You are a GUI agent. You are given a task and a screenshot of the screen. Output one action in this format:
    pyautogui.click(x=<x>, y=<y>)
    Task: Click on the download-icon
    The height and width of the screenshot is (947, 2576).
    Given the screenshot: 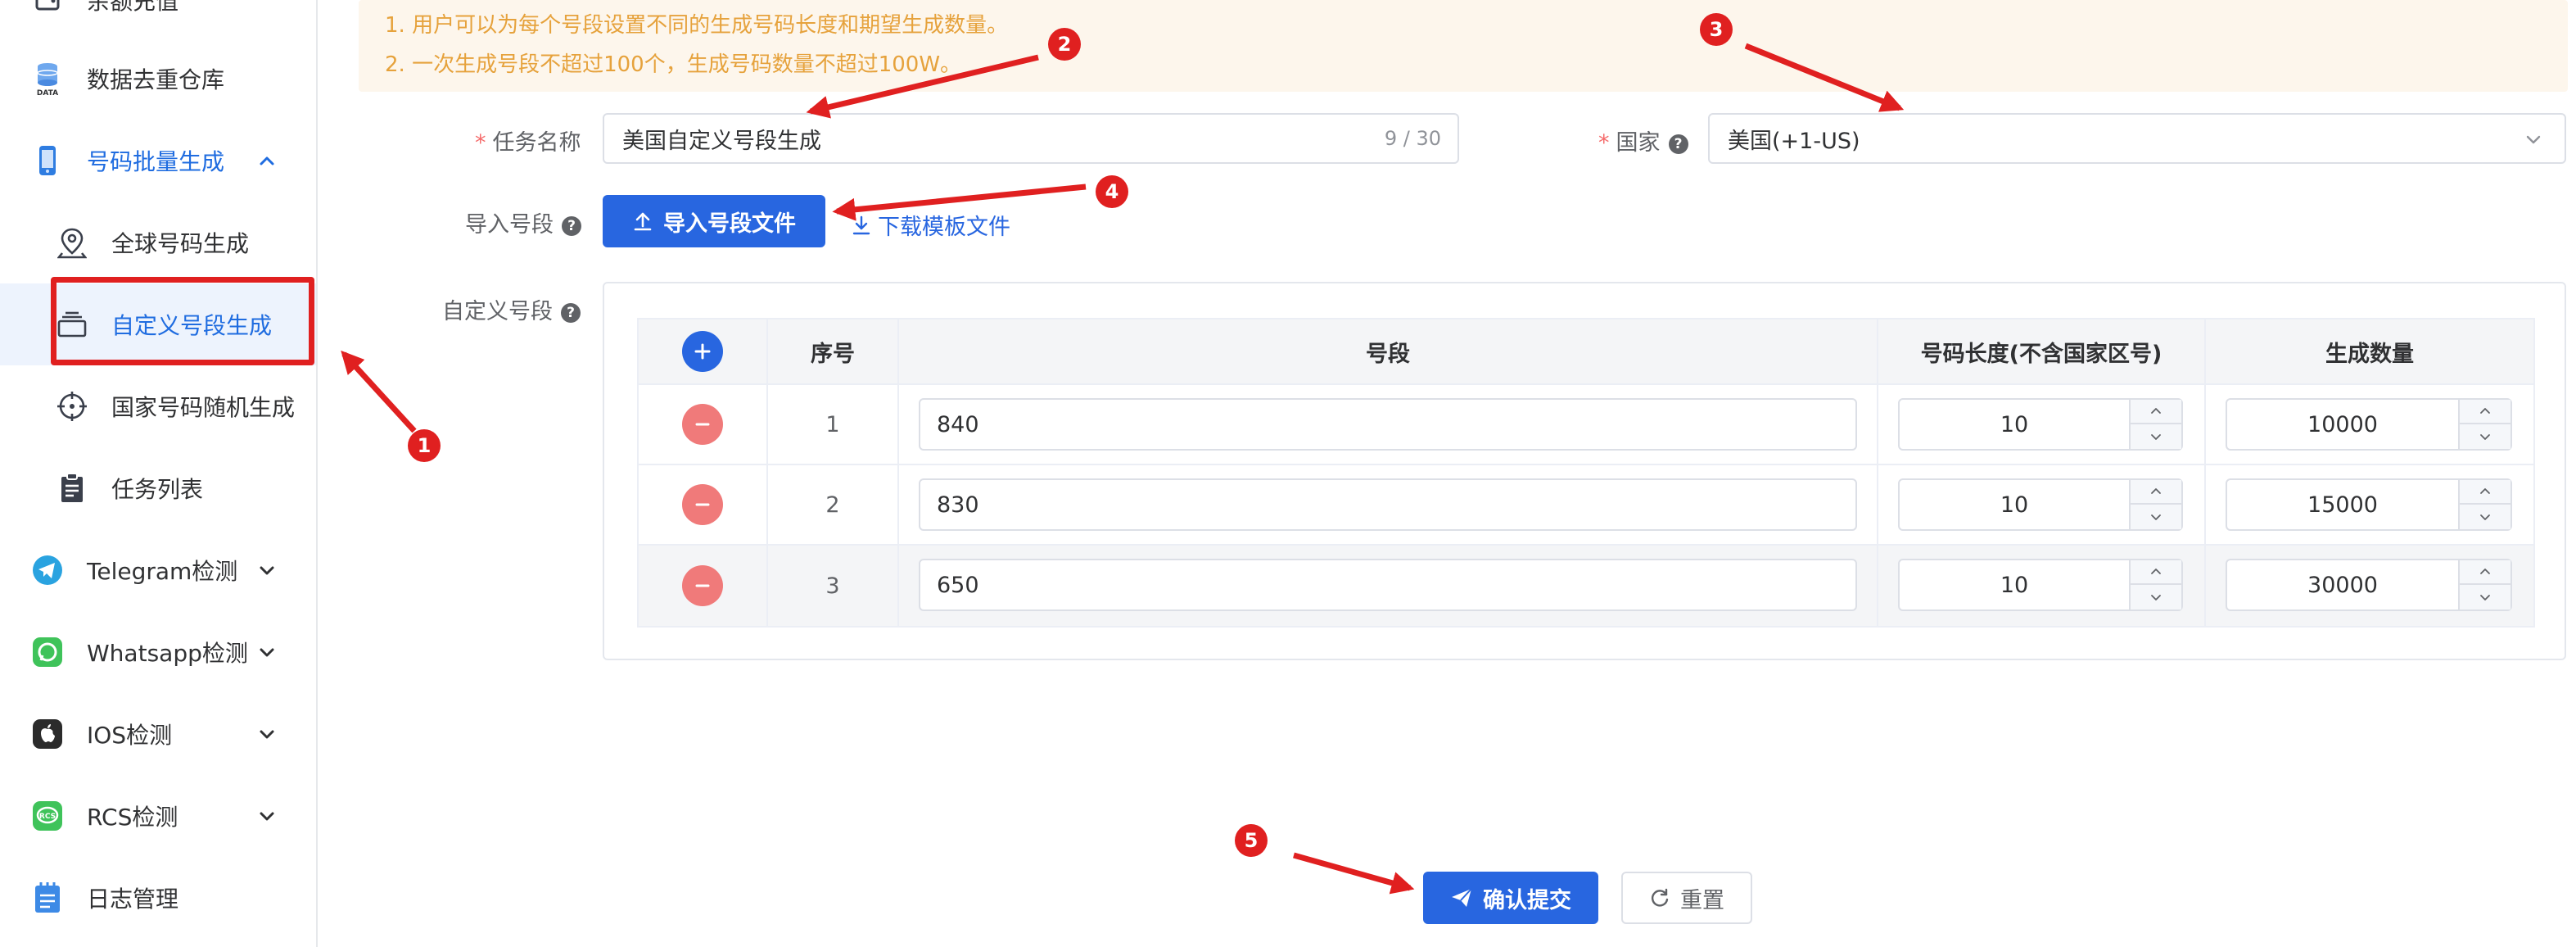 What is the action you would take?
    pyautogui.click(x=861, y=224)
    